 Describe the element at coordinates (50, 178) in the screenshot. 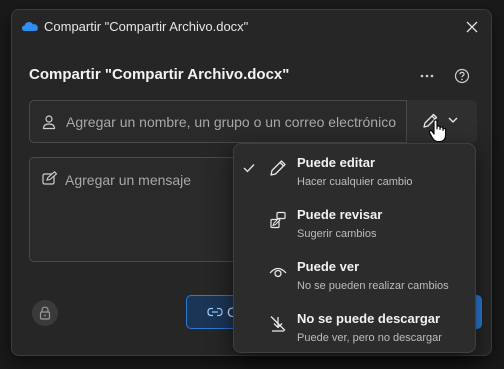

I see `message-edit-icon` at that location.